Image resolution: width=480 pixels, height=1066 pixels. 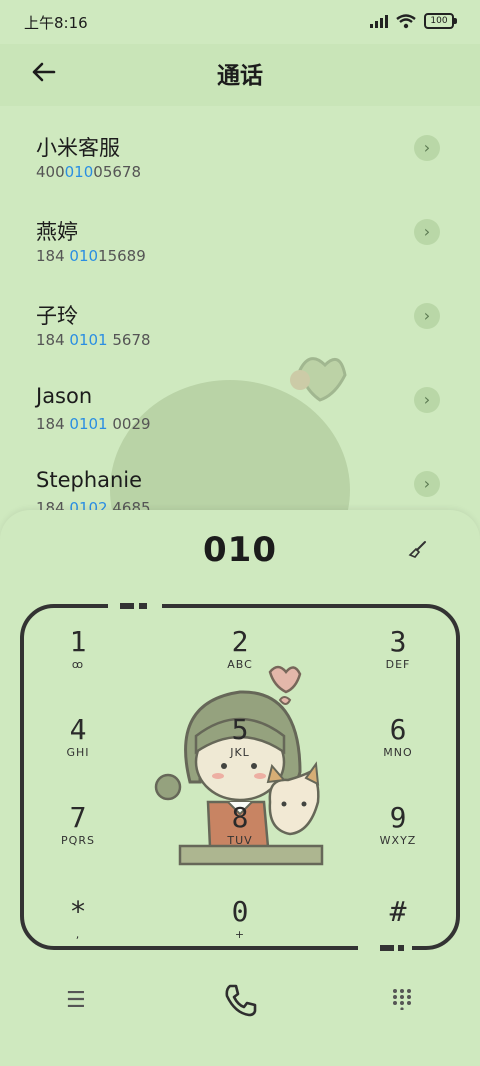 What do you see at coordinates (89, 480) in the screenshot?
I see `contact-name: Stephanie` at bounding box center [89, 480].